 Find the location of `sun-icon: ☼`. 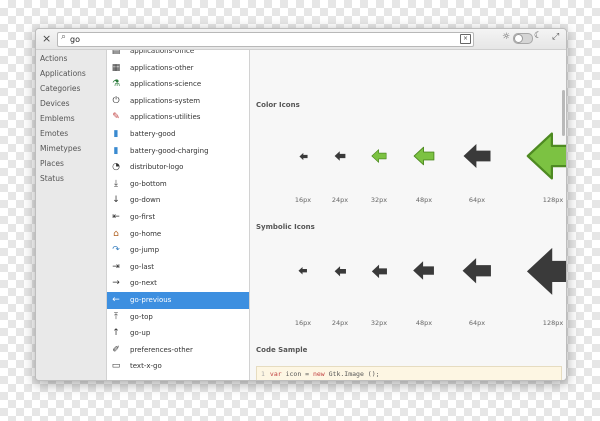

sun-icon: ☼ is located at coordinates (506, 37).